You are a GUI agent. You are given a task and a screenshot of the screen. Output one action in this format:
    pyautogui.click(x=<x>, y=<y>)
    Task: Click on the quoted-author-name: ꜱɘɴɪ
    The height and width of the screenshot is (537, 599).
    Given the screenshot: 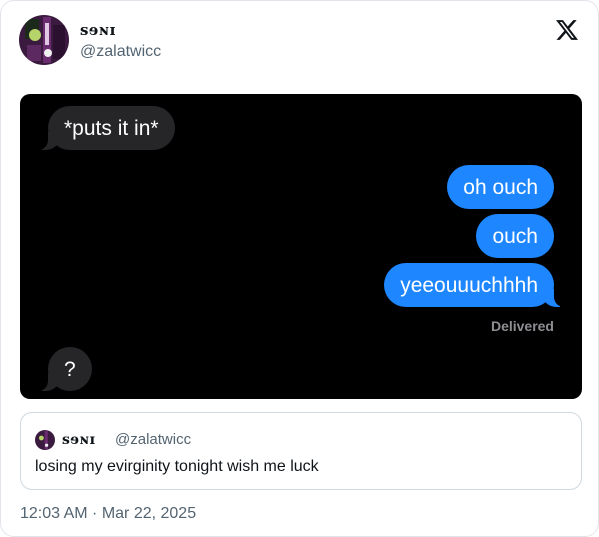 What is the action you would take?
    pyautogui.click(x=79, y=440)
    